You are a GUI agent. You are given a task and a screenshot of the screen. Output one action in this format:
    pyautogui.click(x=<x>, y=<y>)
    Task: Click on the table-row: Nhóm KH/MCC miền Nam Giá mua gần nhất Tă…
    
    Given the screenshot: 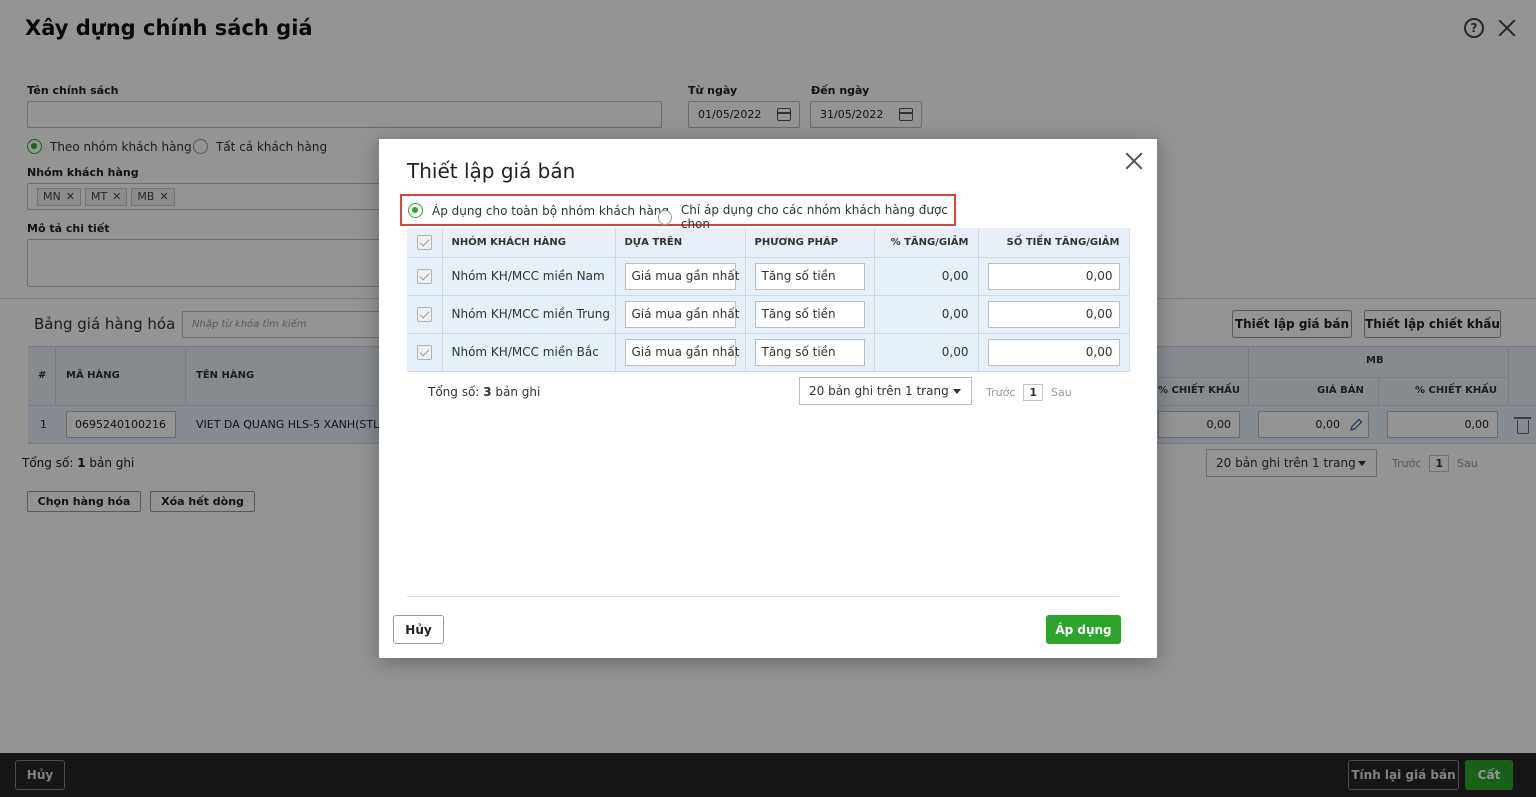 What is the action you would take?
    pyautogui.click(x=768, y=276)
    